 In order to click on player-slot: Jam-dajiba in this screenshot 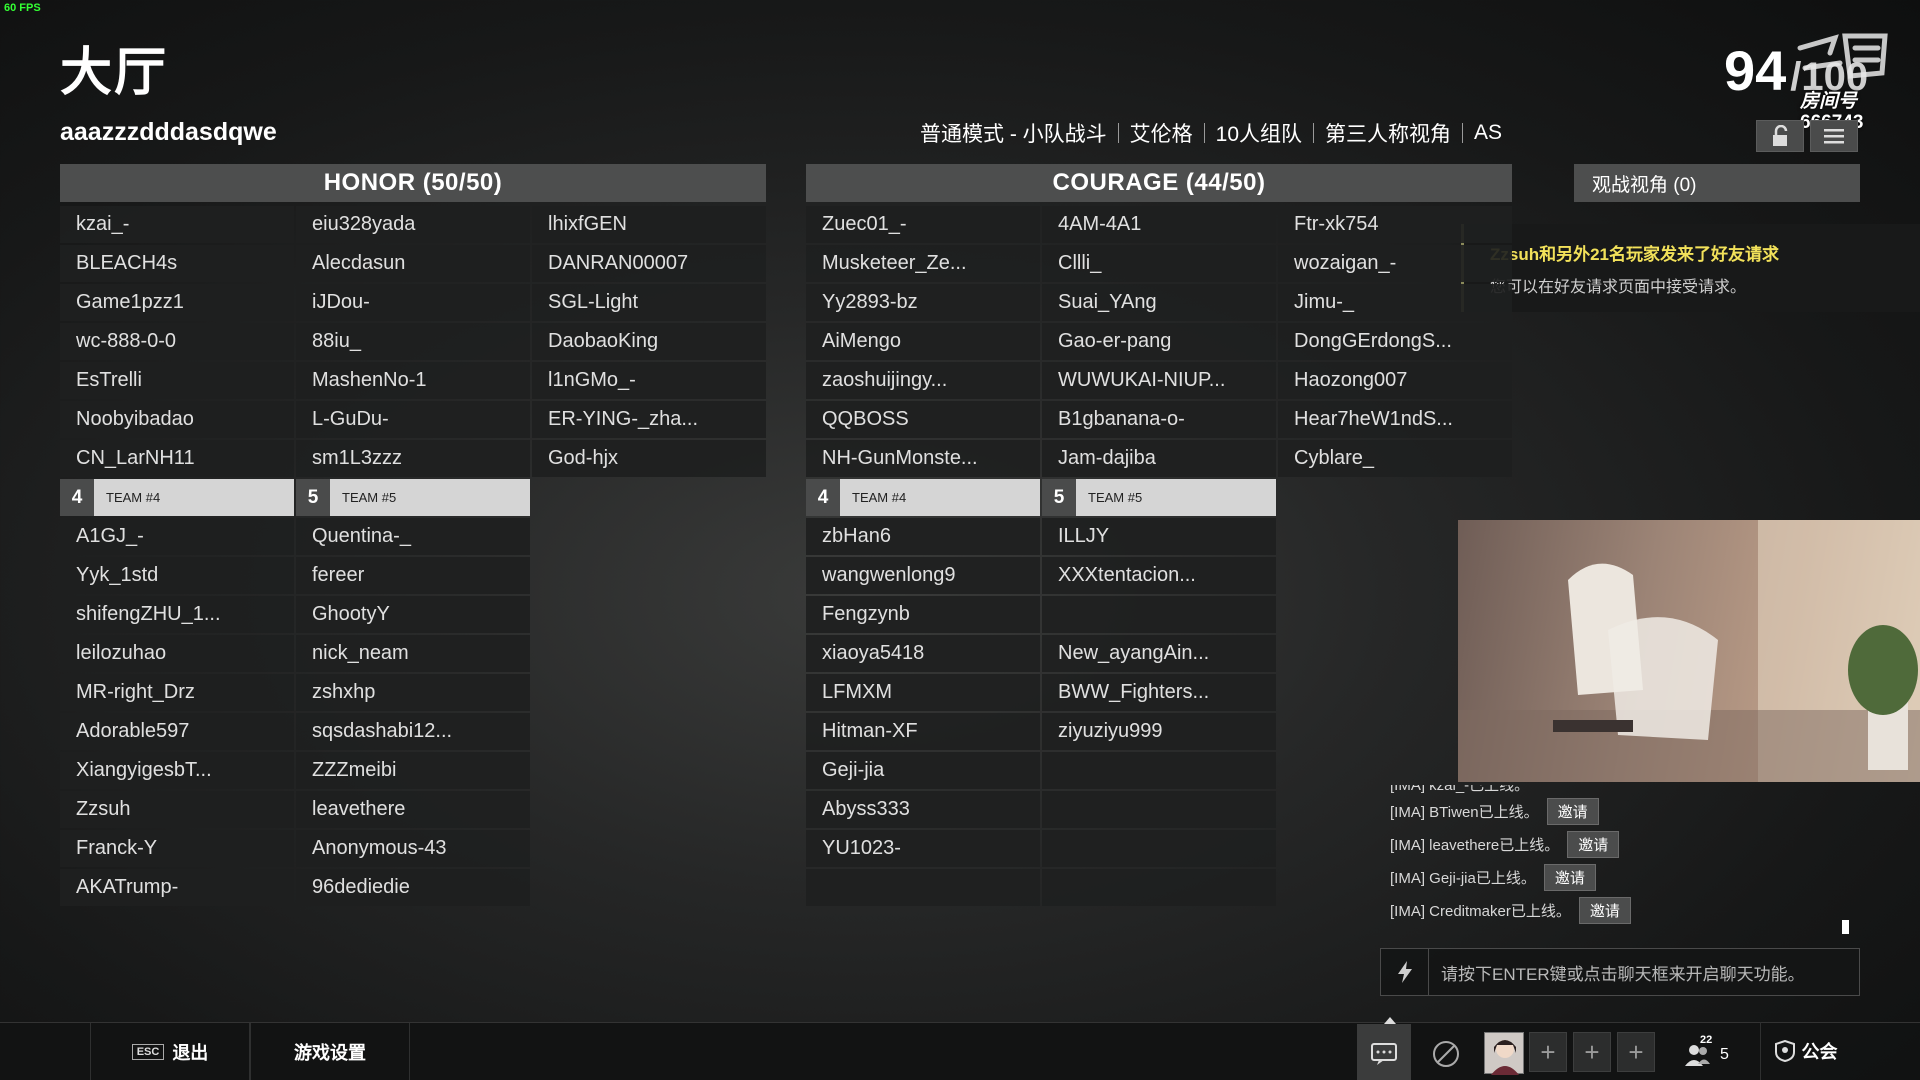, I will do `click(1159, 458)`.